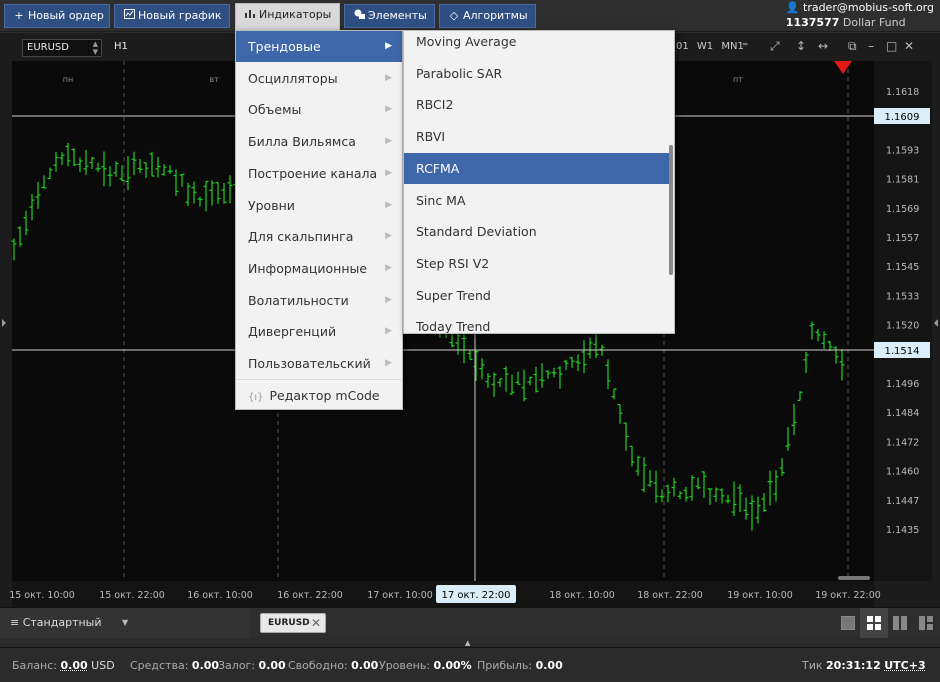 The height and width of the screenshot is (682, 940). Describe the element at coordinates (454, 15) in the screenshot. I see `diamond-icon: ◇` at that location.